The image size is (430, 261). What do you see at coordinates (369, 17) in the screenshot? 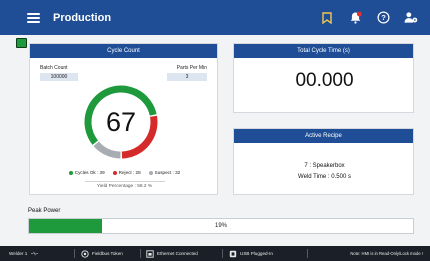
I see `top-icons: ?` at bounding box center [369, 17].